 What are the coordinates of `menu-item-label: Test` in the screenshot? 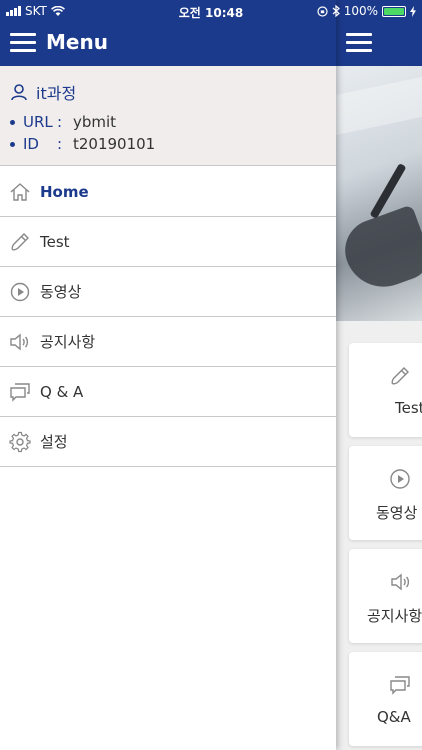 It's located at (55, 241).